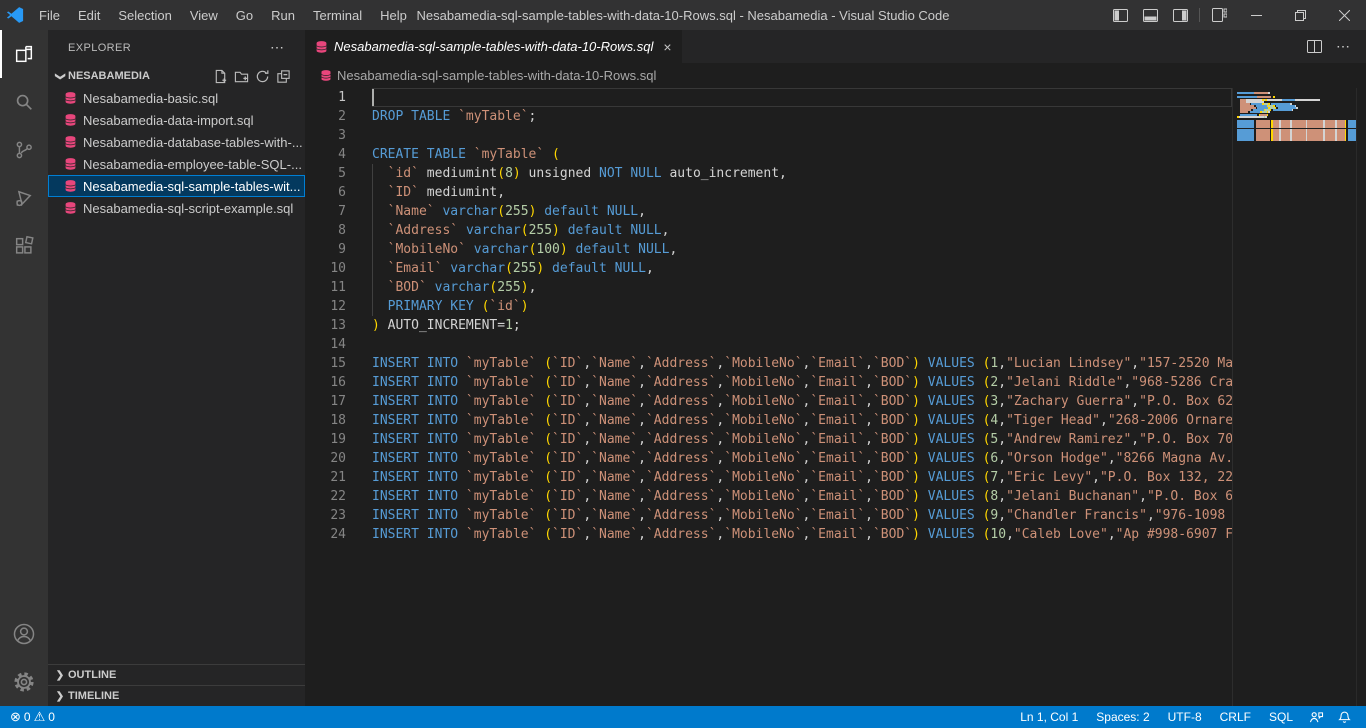 This screenshot has width=1366, height=728. What do you see at coordinates (60, 675) in the screenshot?
I see `chevron-right-icon: ❯` at bounding box center [60, 675].